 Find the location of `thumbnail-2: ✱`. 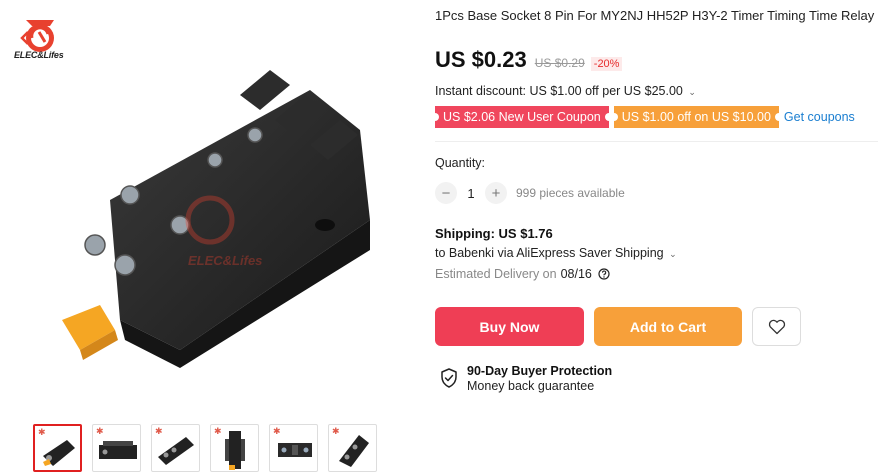

thumbnail-2: ✱ is located at coordinates (116, 448).